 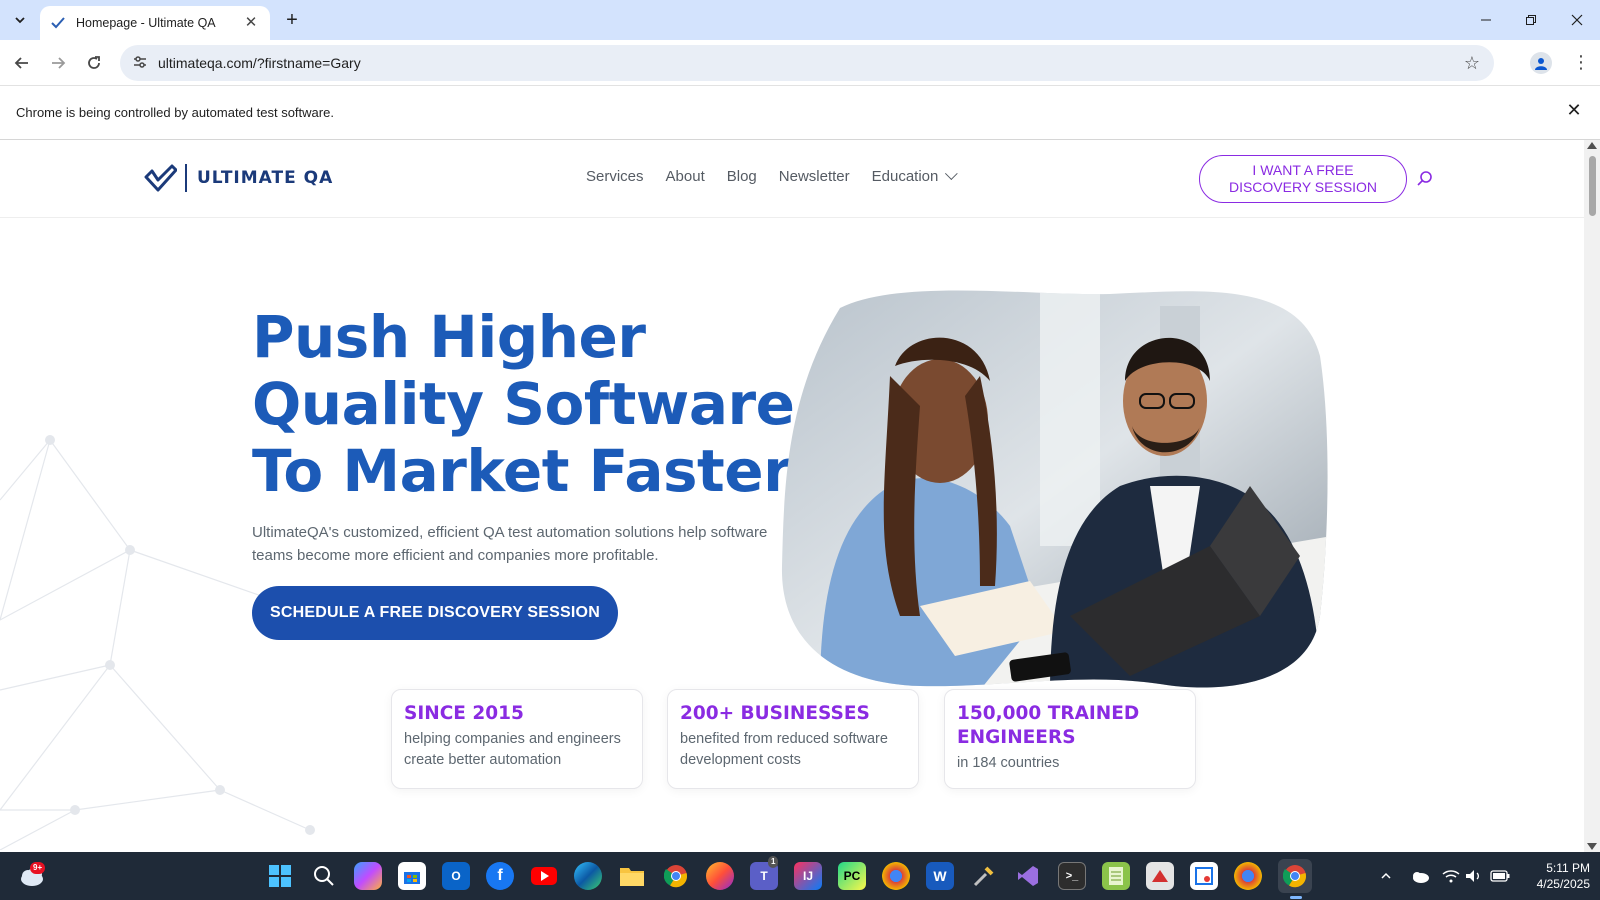 What do you see at coordinates (1008, 763) in the screenshot?
I see `stat-desc: in 184 countries` at bounding box center [1008, 763].